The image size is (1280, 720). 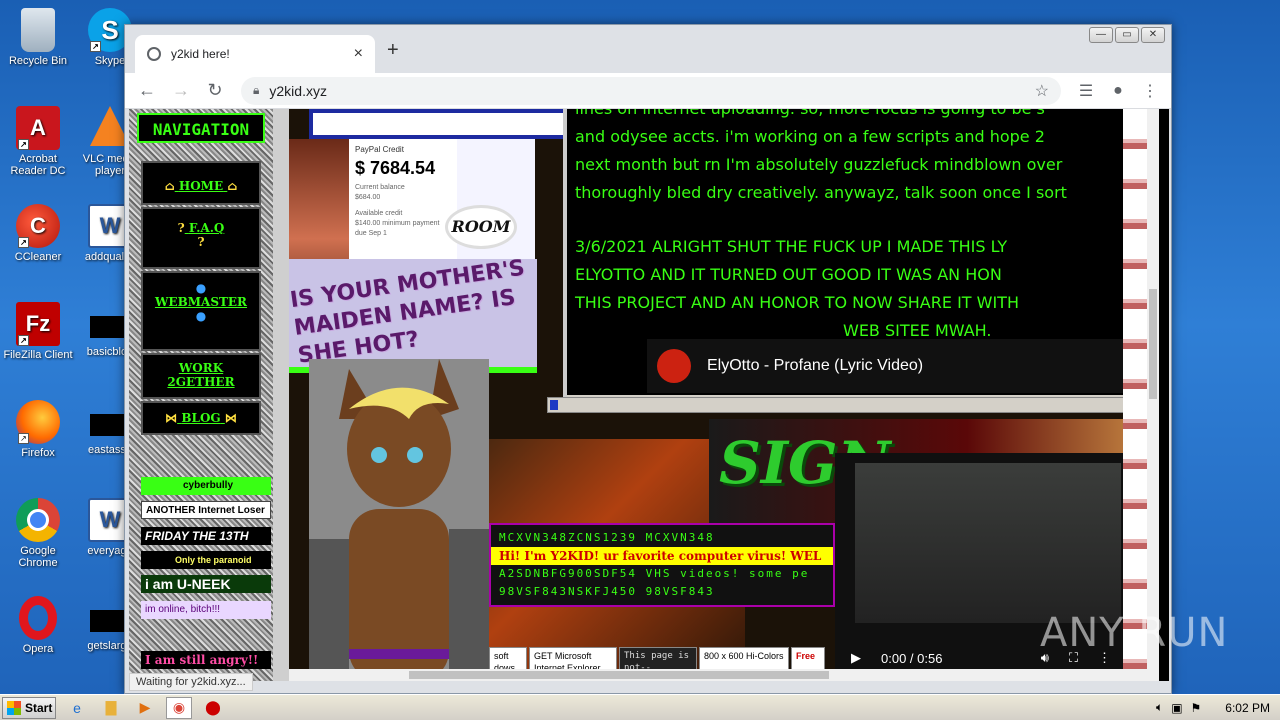 What do you see at coordinates (640, 707) in the screenshot?
I see `taskbar: Start e ▇ ▶ ◉ ⬤ 🔈︎ ▣ ⚑ 6:02 PM` at bounding box center [640, 707].